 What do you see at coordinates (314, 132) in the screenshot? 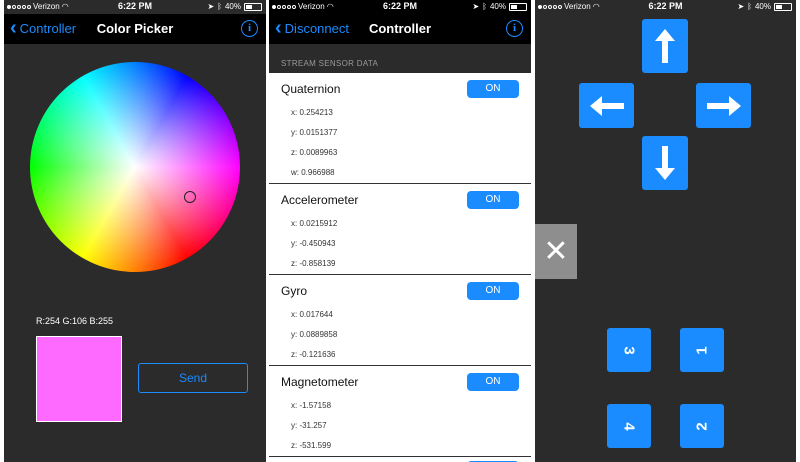
I see `sensor-value: y: 0.0151377` at bounding box center [314, 132].